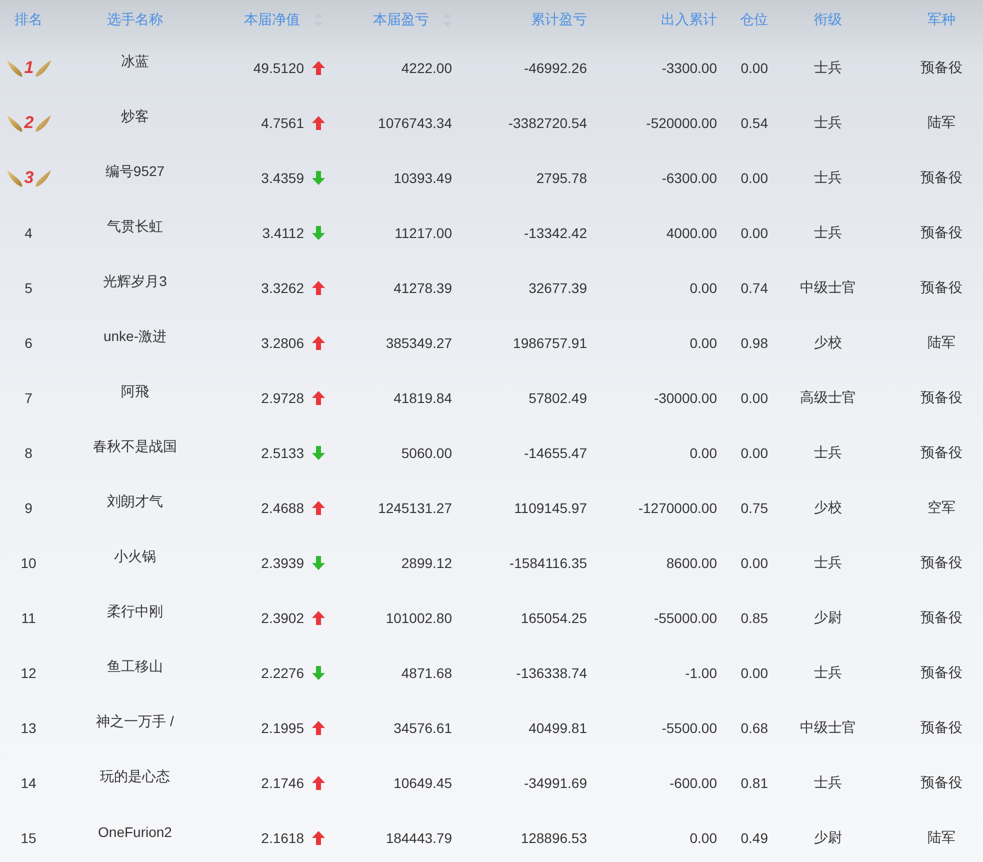  I want to click on table-cell: 2.3902, so click(282, 618).